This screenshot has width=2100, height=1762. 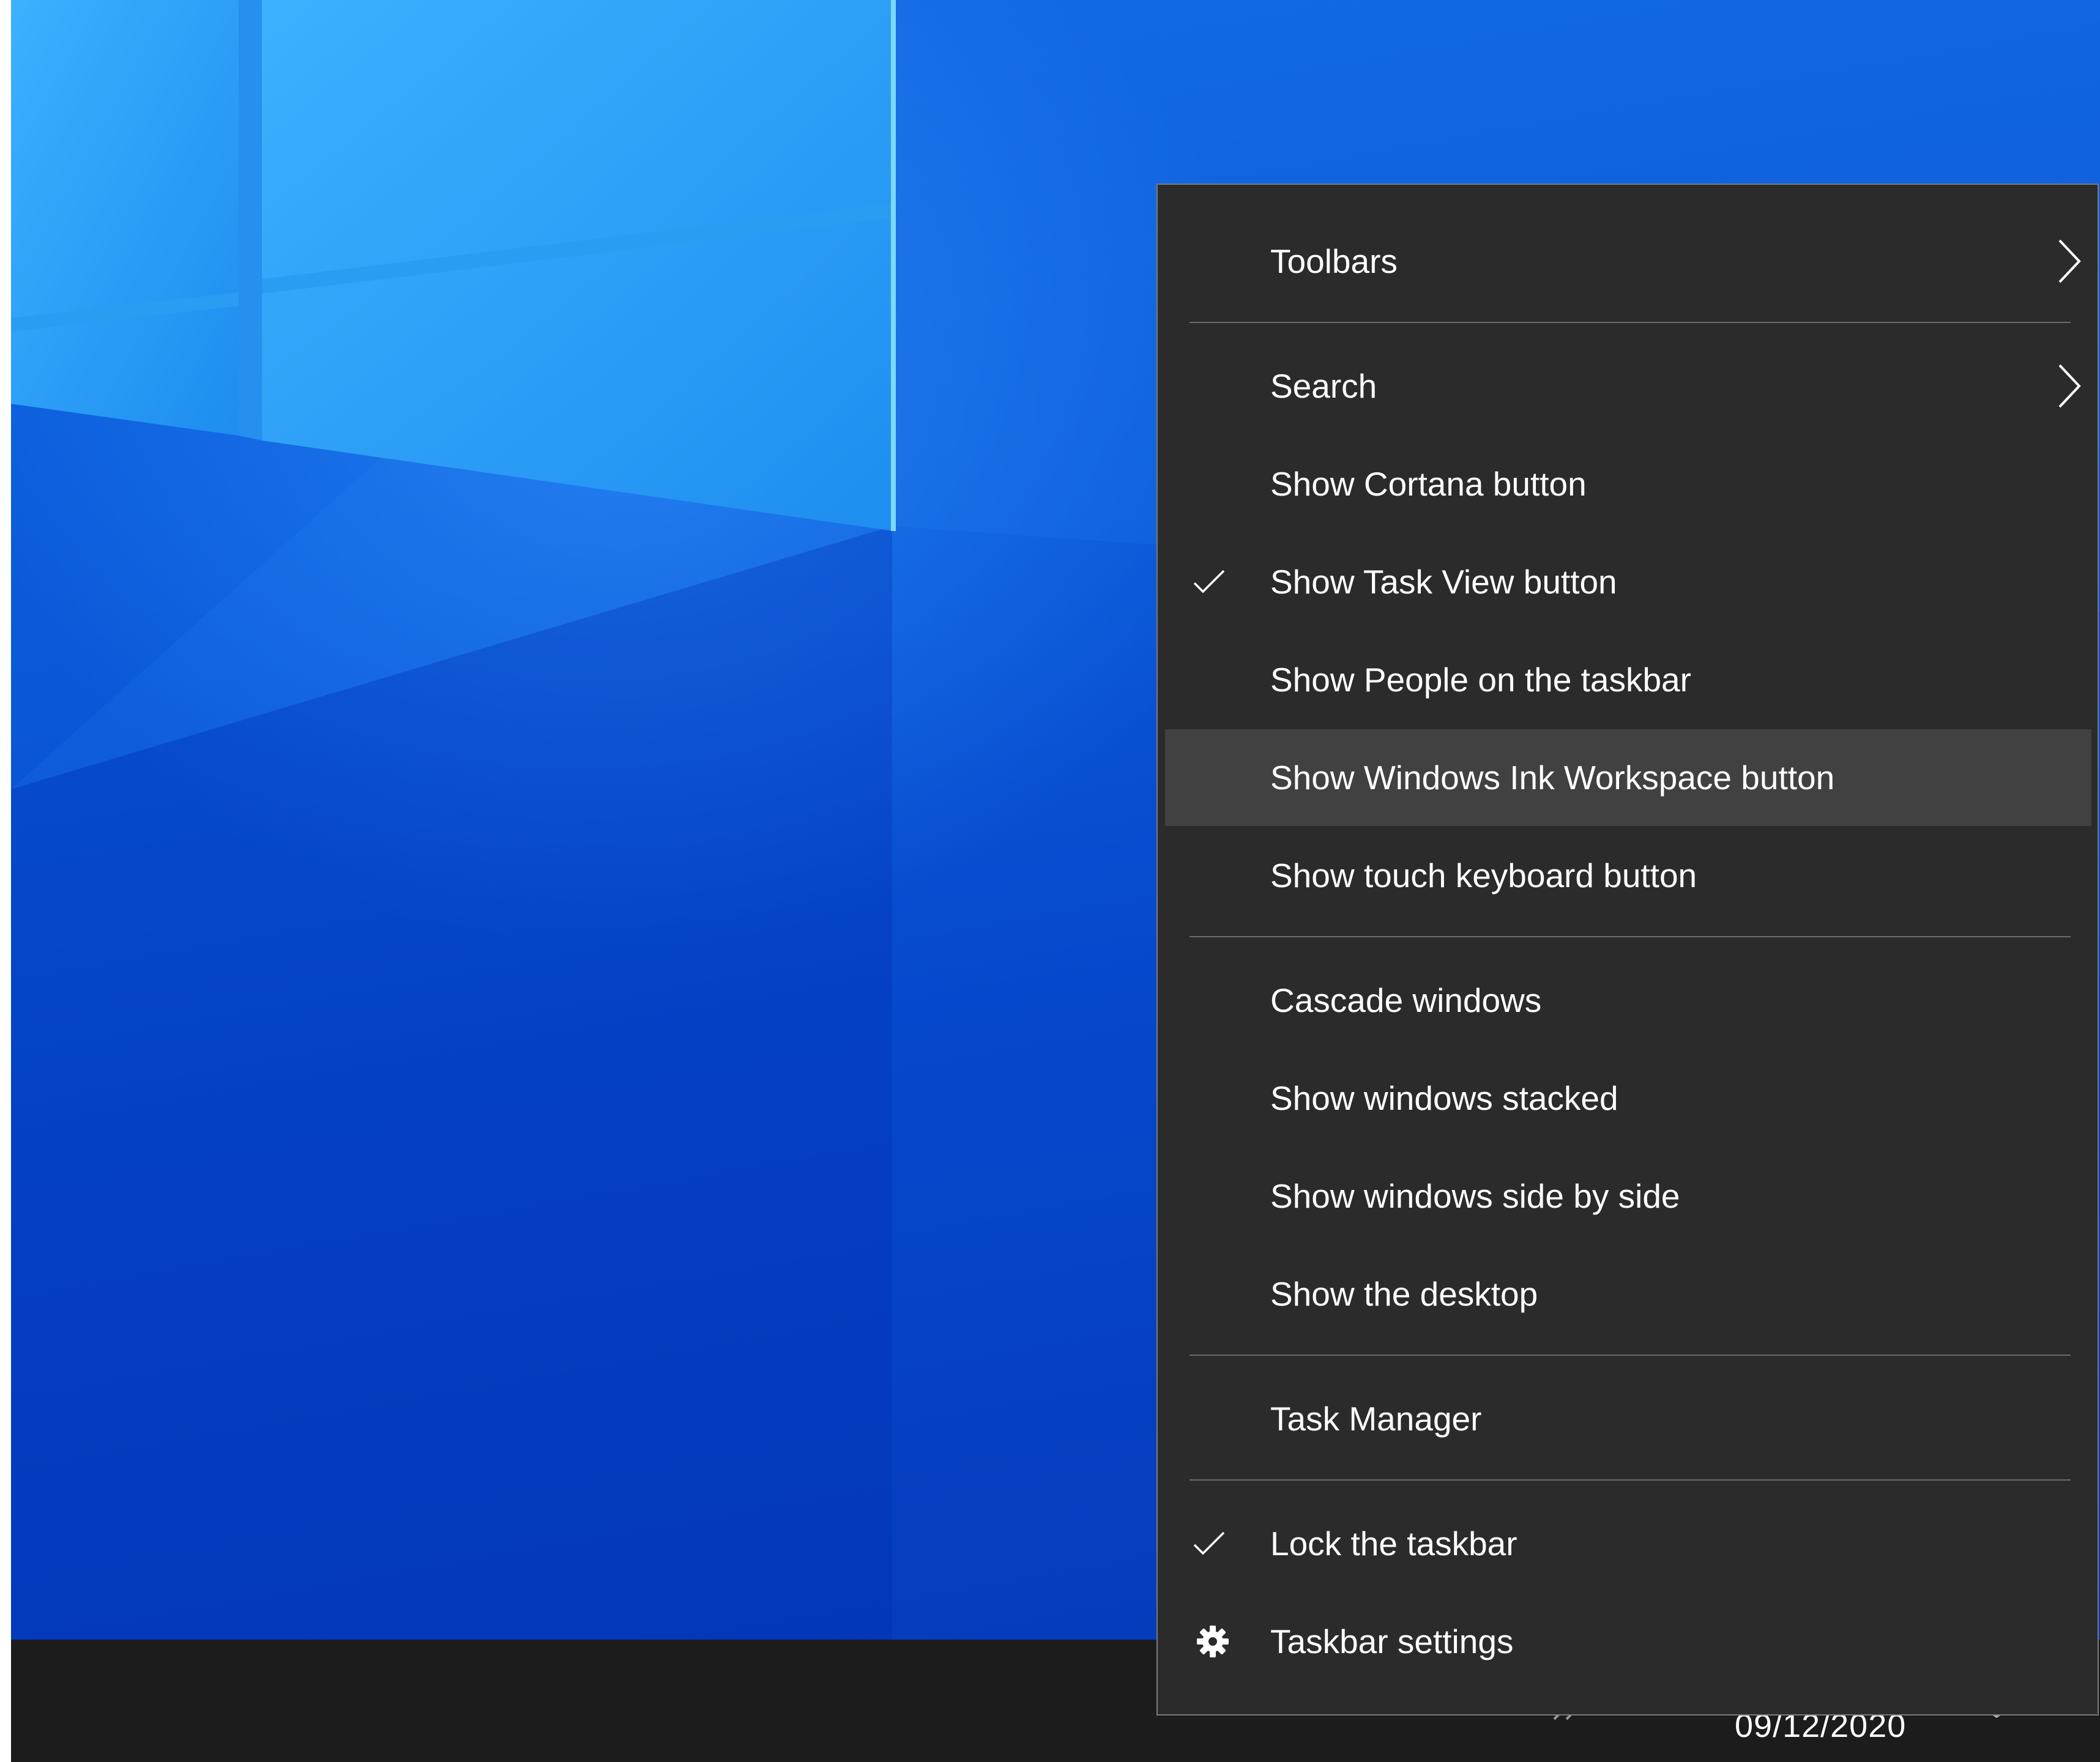 What do you see at coordinates (1406, 1000) in the screenshot?
I see `menu-item-label: Cascade windows` at bounding box center [1406, 1000].